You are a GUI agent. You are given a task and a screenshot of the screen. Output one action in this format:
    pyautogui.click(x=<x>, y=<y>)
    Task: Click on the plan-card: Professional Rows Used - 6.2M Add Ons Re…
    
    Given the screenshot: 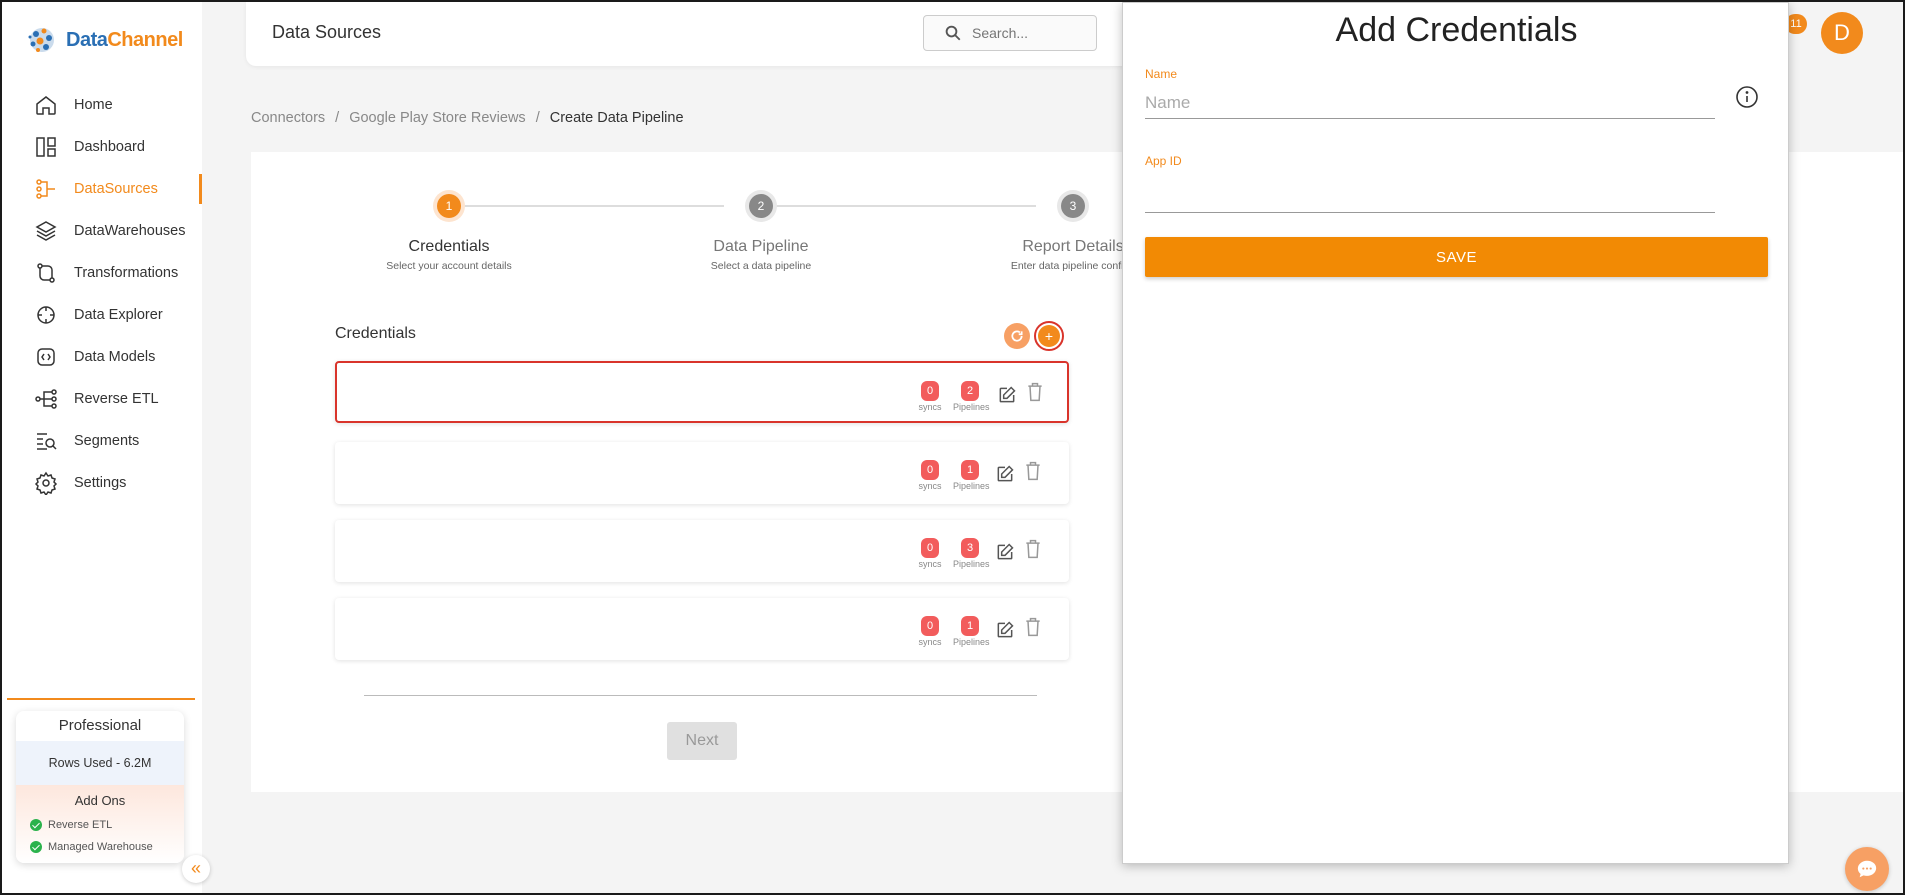 What is the action you would take?
    pyautogui.click(x=100, y=787)
    